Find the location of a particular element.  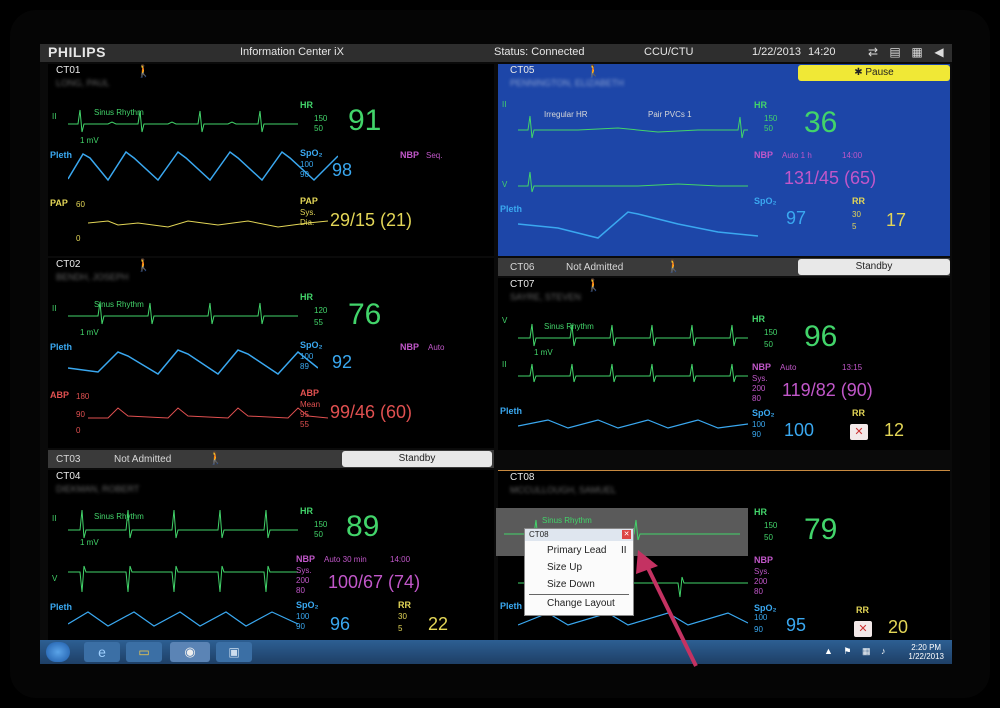

spo2-alarm-low: 90 is located at coordinates (304, 174).